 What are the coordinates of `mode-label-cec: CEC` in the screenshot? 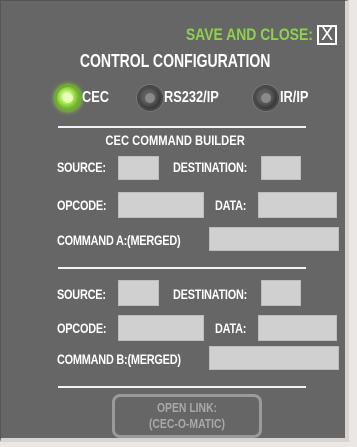 It's located at (96, 97).